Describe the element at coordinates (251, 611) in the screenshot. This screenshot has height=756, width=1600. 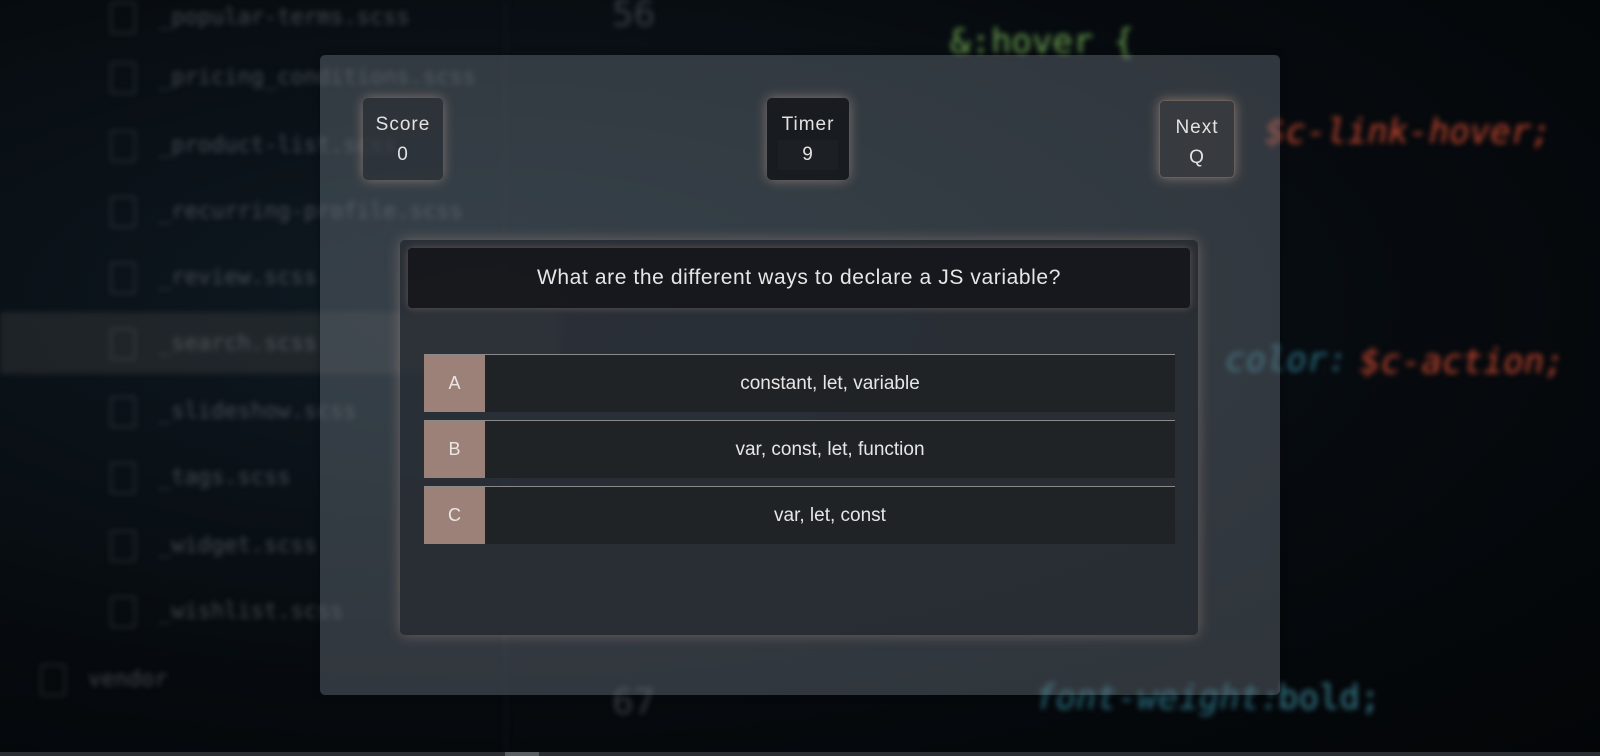
I see `bg-file-name: _wishlist.scss` at that location.